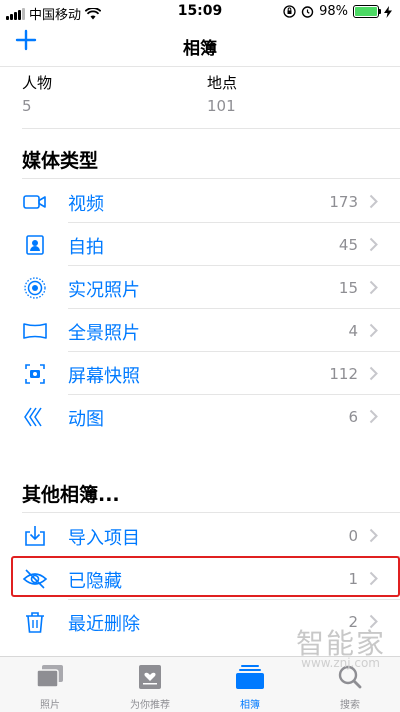 The height and width of the screenshot is (712, 400). I want to click on places-album: 地点 101, so click(222, 93).